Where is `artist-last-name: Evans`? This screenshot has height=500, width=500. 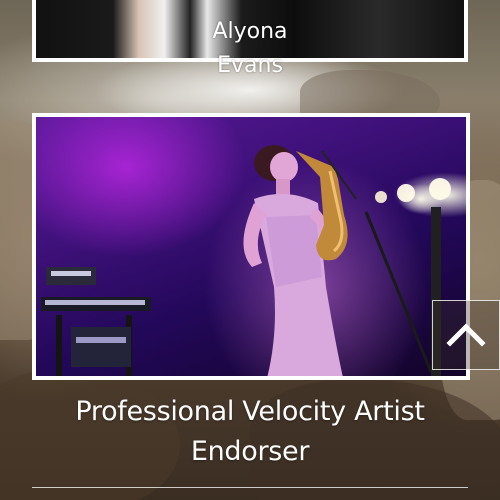 artist-last-name: Evans is located at coordinates (250, 65).